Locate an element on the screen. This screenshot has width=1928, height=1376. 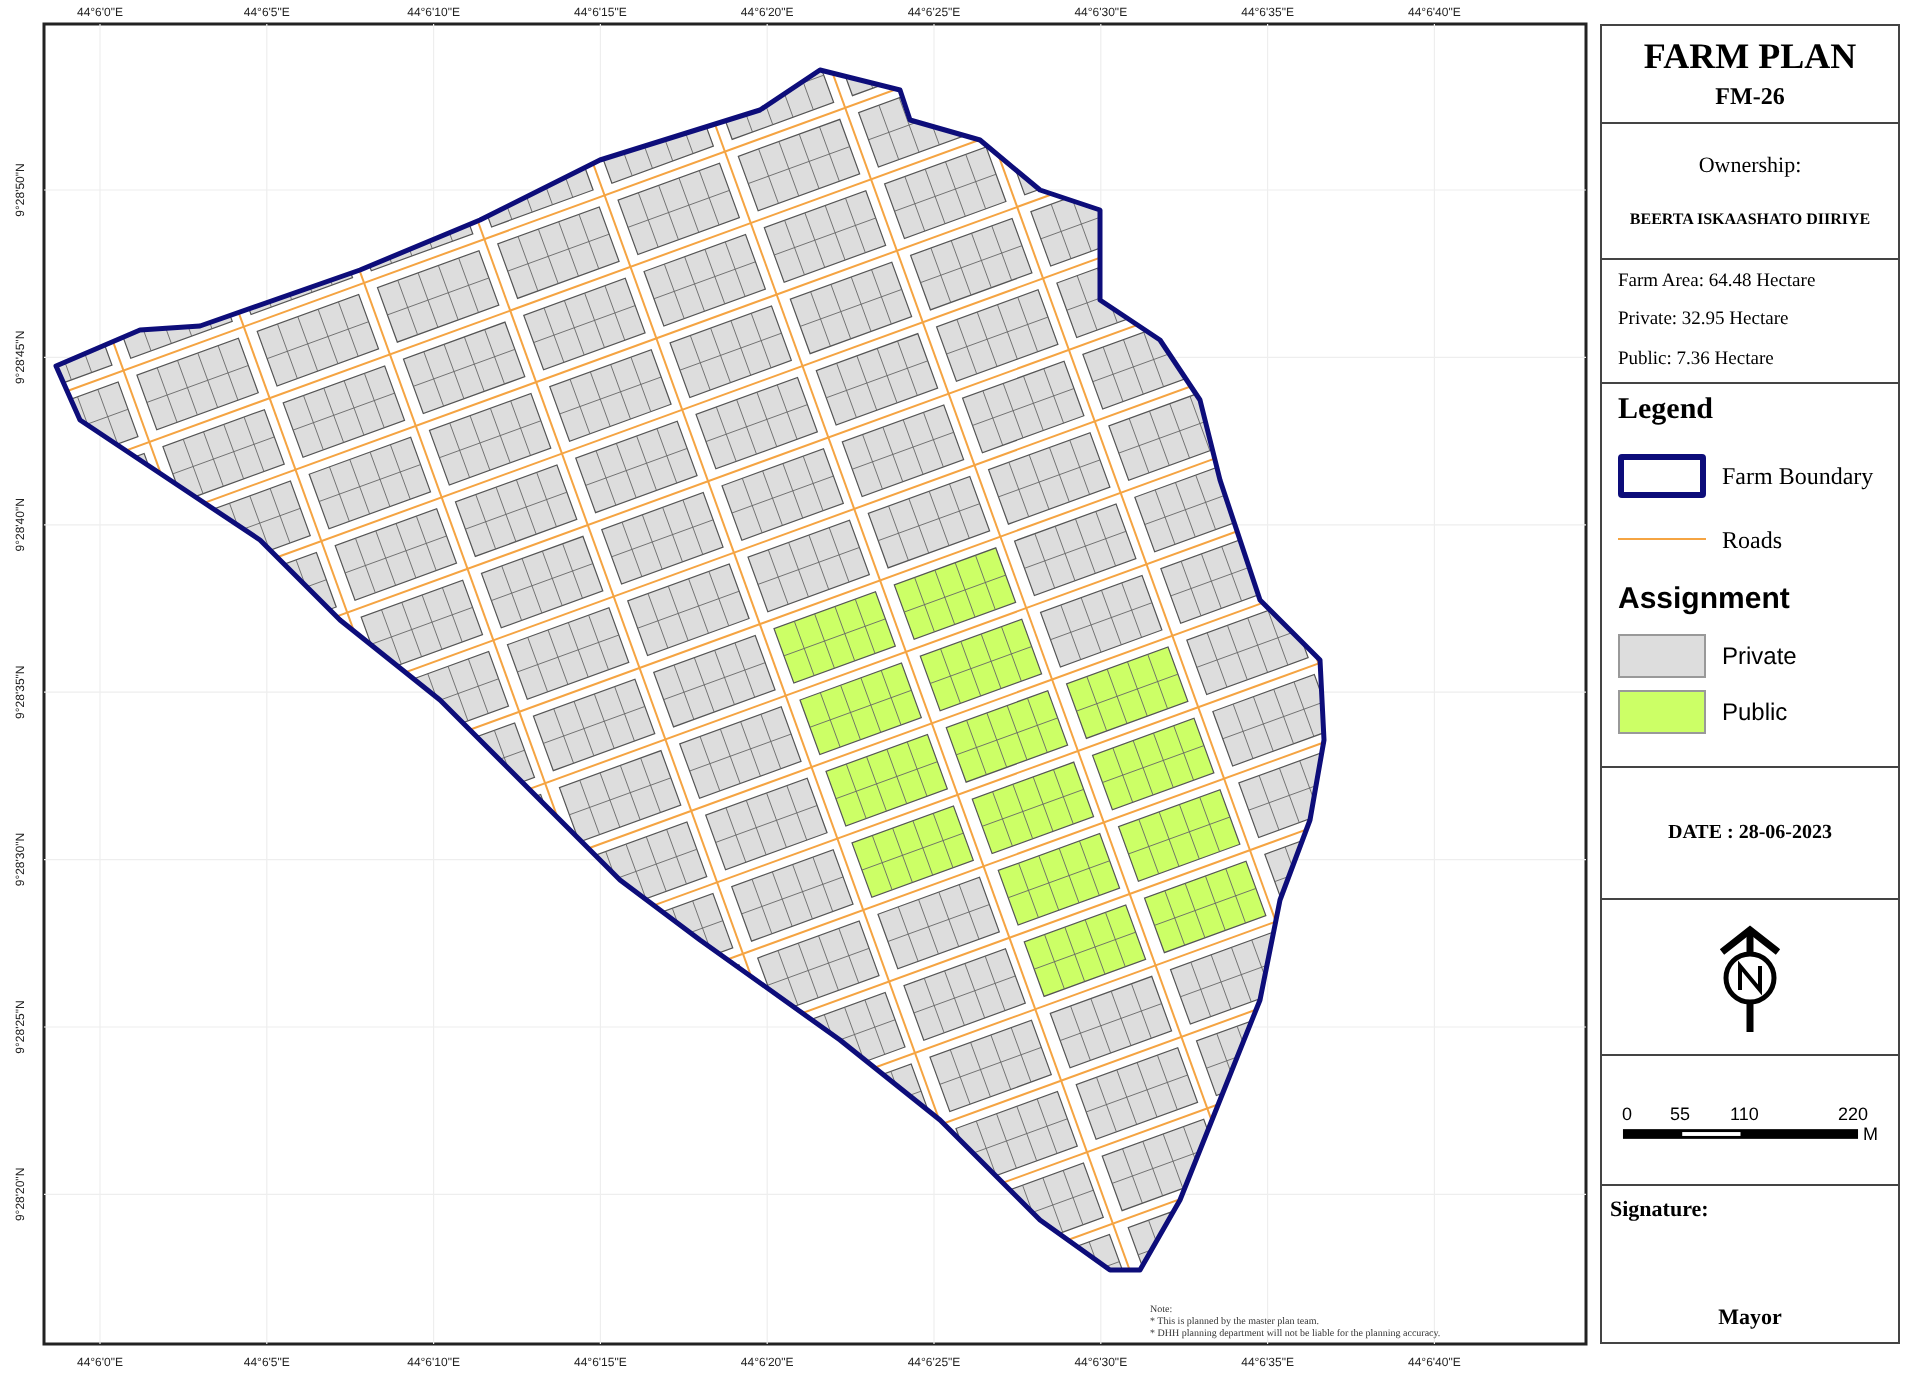
legend-label: Roads is located at coordinates (1752, 540).